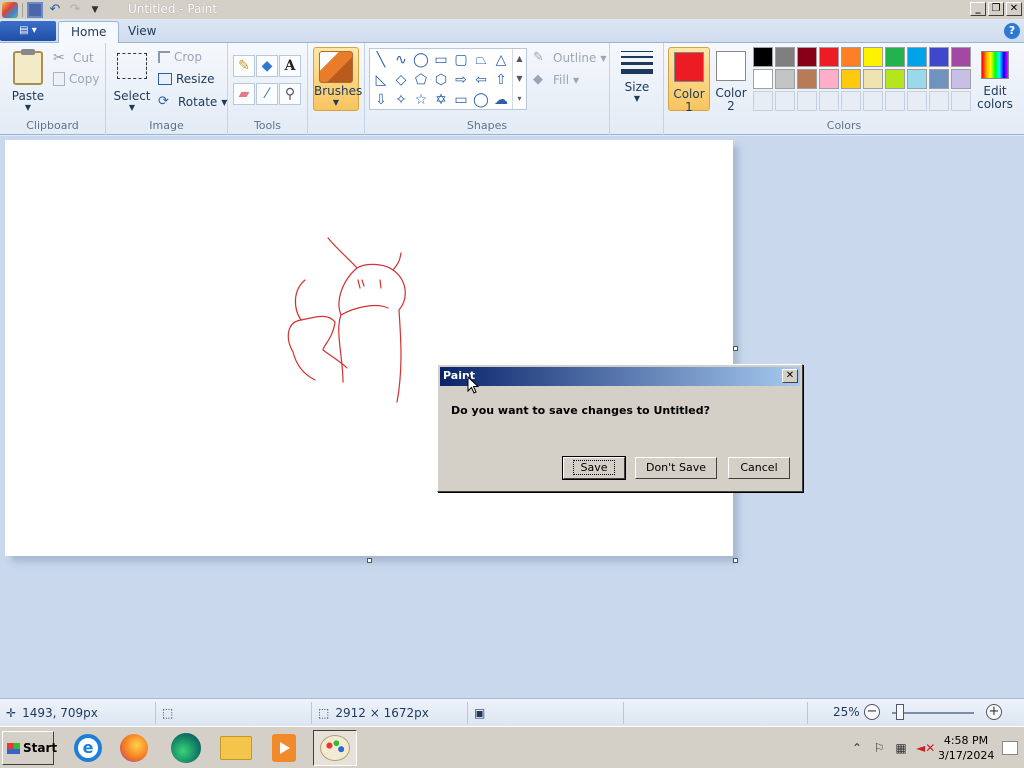 The height and width of the screenshot is (768, 1024). I want to click on zoom-out-button: −, so click(872, 712).